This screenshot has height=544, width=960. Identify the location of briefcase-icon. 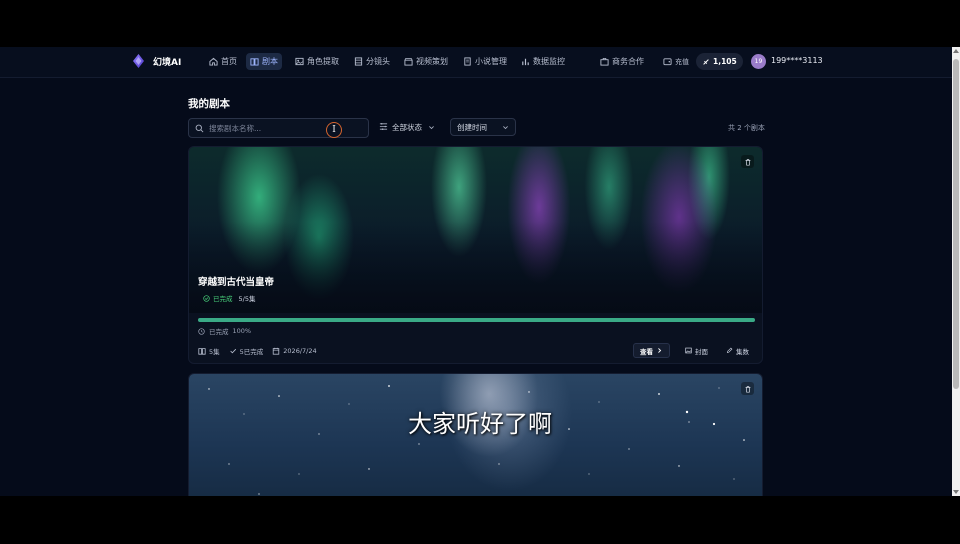
(604, 61).